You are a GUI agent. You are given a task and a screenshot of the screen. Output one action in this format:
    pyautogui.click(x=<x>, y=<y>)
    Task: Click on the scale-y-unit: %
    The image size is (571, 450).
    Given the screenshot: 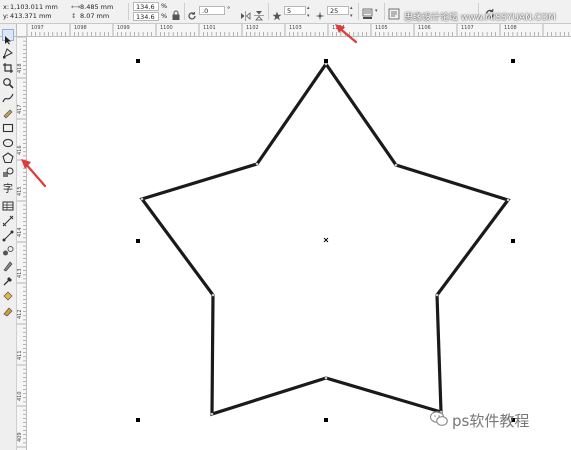 What is the action you would take?
    pyautogui.click(x=164, y=16)
    